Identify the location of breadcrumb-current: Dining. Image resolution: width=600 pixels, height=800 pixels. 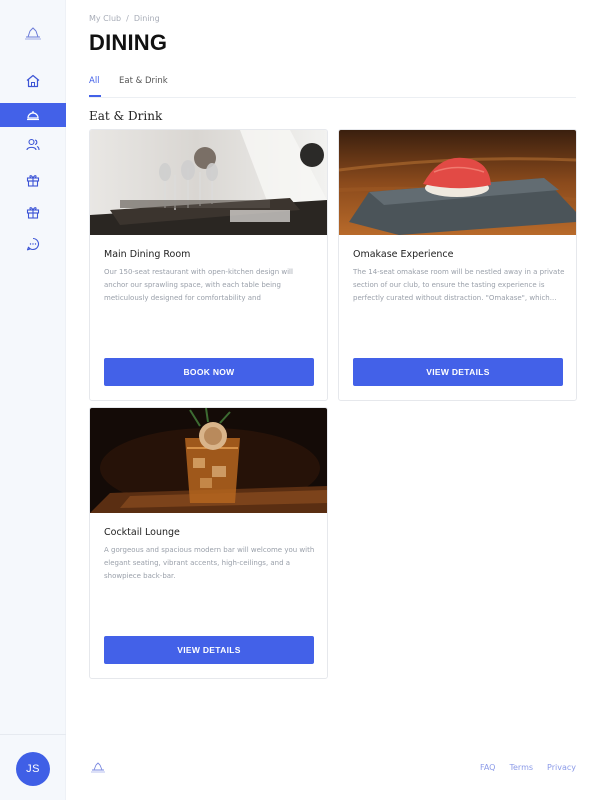
(146, 18).